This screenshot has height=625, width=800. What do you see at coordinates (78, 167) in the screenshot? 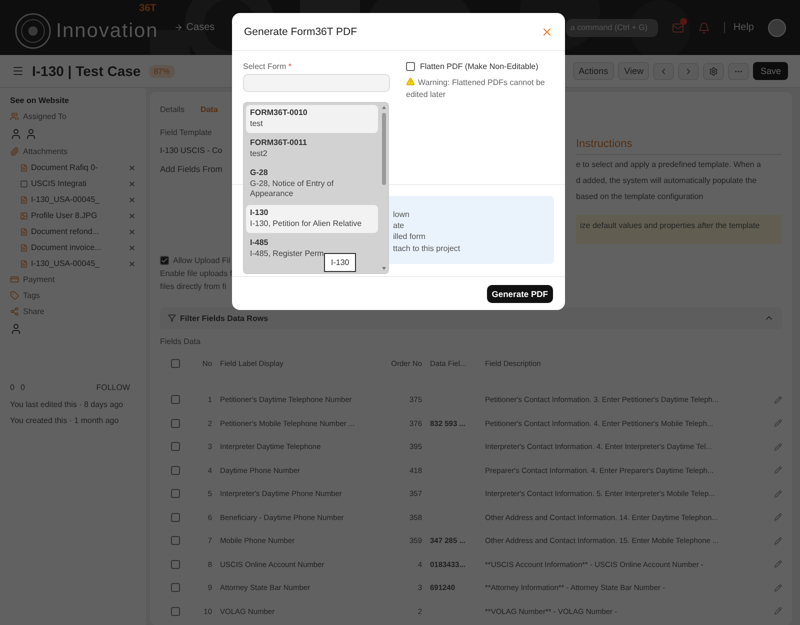
I see `attachment-link: Document Rafiq 0-` at bounding box center [78, 167].